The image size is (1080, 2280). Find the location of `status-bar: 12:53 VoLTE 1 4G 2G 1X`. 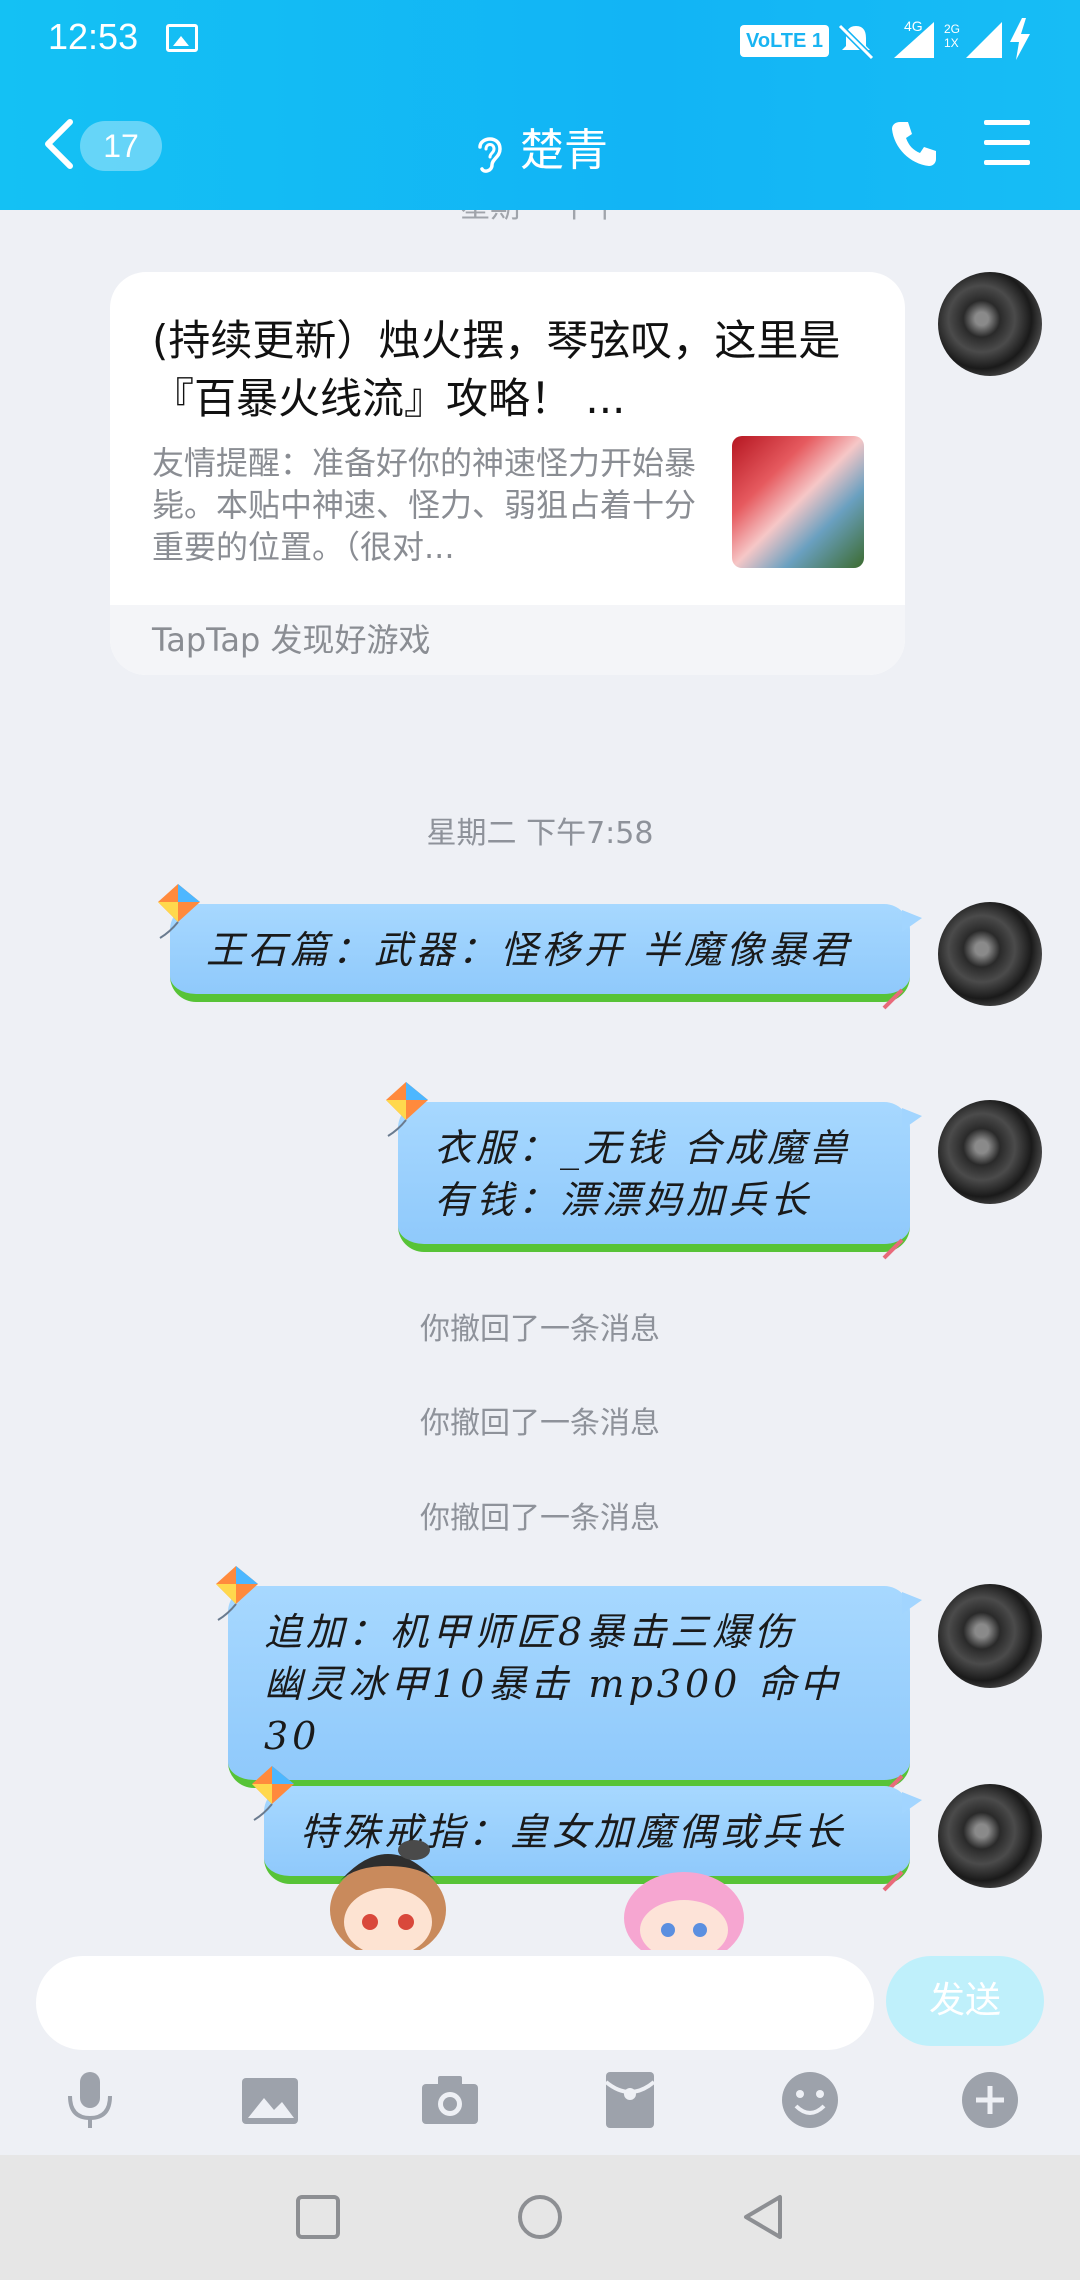

status-bar: 12:53 VoLTE 1 4G 2G 1X is located at coordinates (540, 40).